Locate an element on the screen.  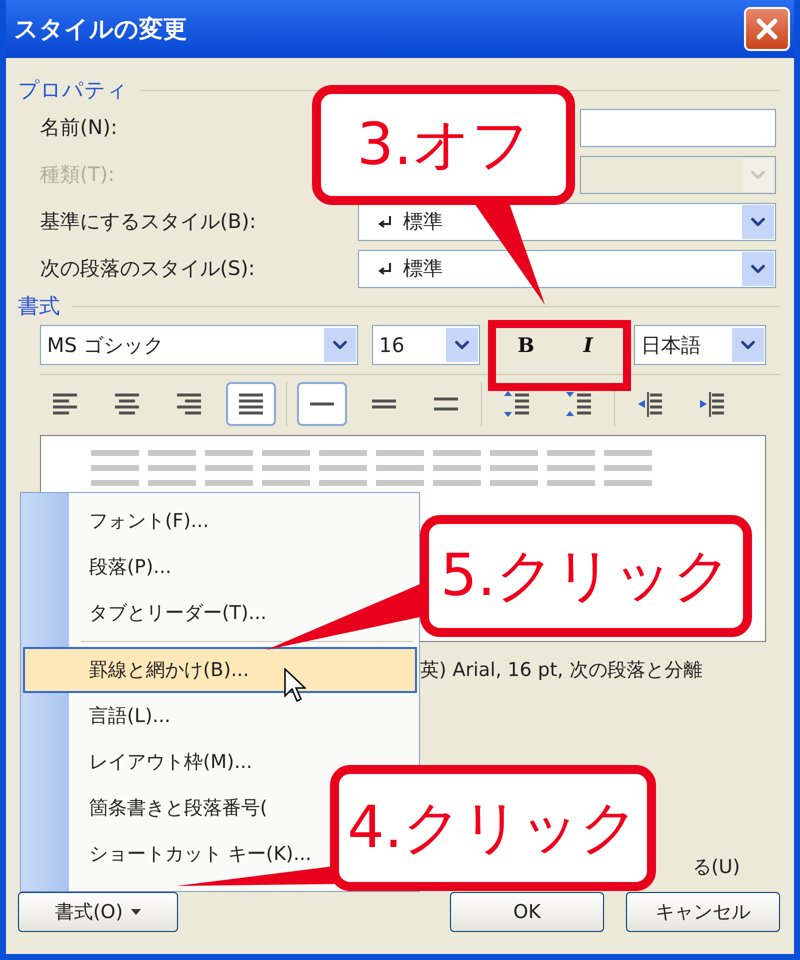
window-title: スタイルの変更 is located at coordinates (100, 29).